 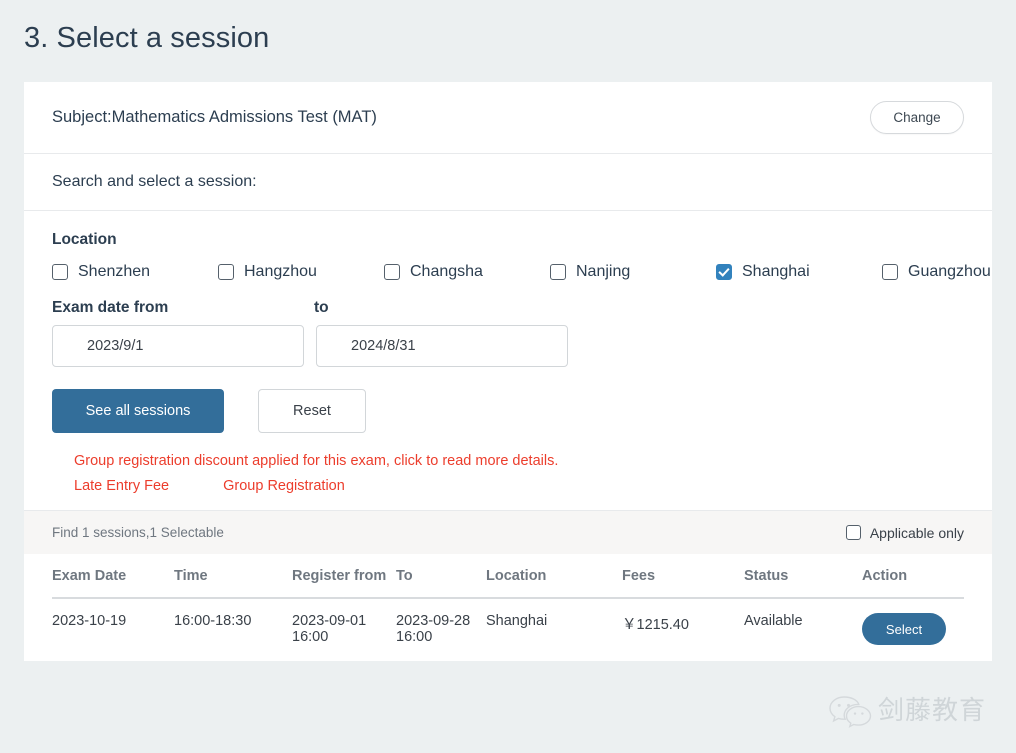 What do you see at coordinates (113, 576) in the screenshot?
I see `column-header-exam-date: Exam Date` at bounding box center [113, 576].